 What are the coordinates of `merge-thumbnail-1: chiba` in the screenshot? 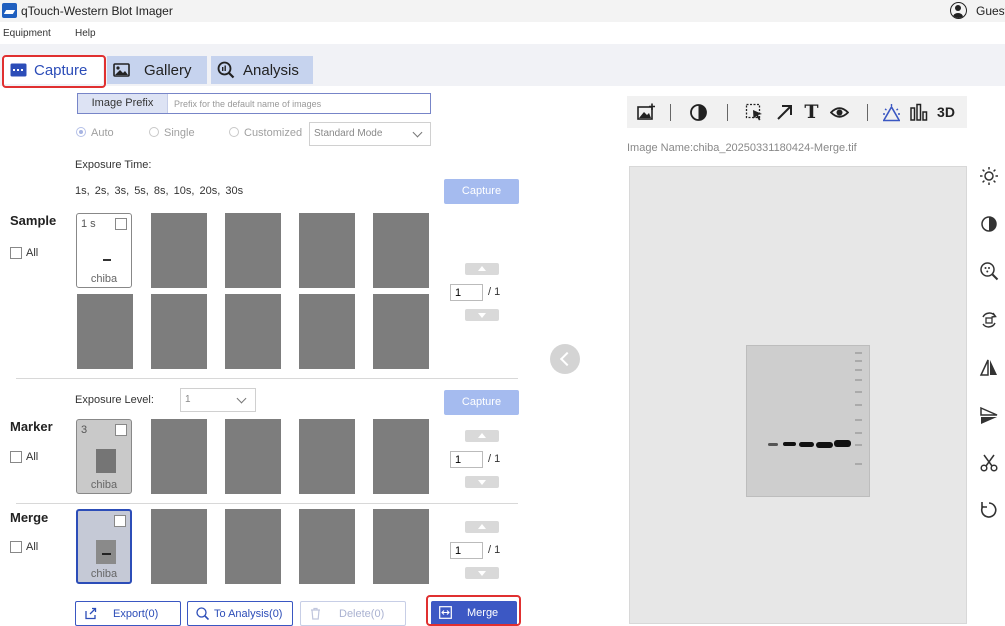 It's located at (104, 546).